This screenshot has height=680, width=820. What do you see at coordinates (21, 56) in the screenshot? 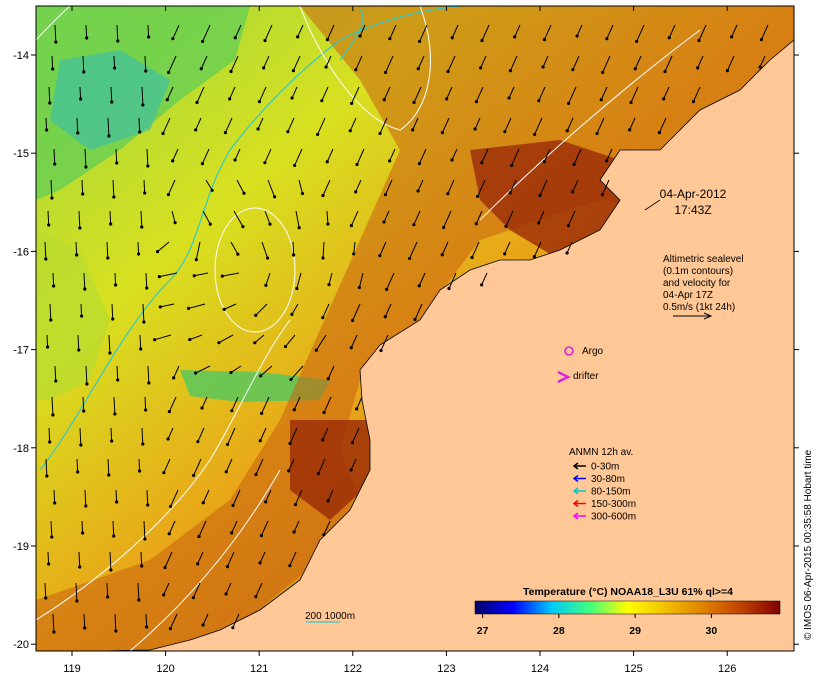
I see `lat-tick-label: -14` at bounding box center [21, 56].